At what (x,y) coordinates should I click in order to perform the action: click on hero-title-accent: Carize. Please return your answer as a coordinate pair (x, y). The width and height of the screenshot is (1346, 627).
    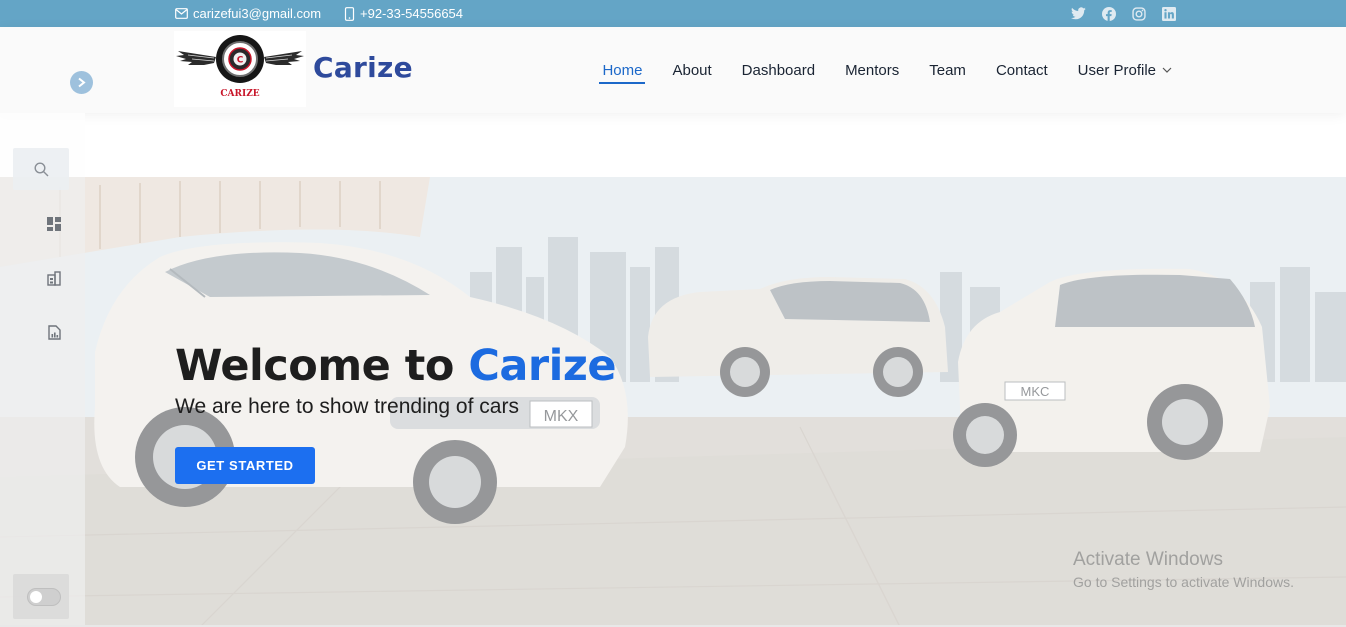
    Looking at the image, I should click on (542, 366).